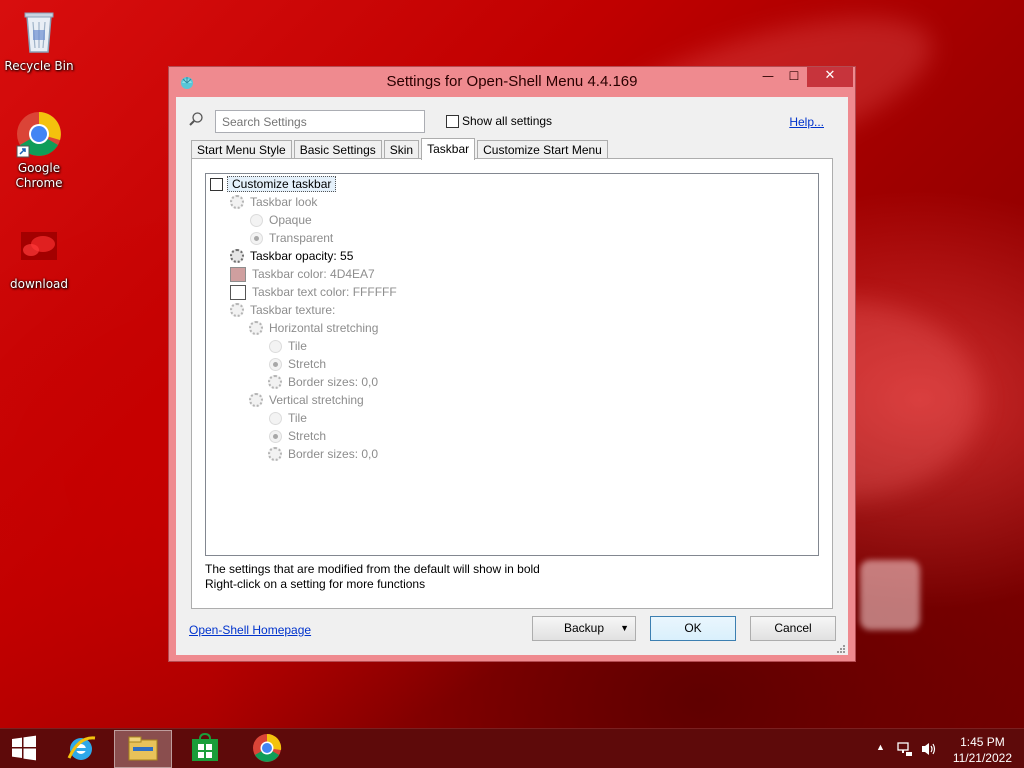 The width and height of the screenshot is (1024, 768). I want to click on open-shell-homepage-link: Open-Shell Homepage, so click(250, 630).